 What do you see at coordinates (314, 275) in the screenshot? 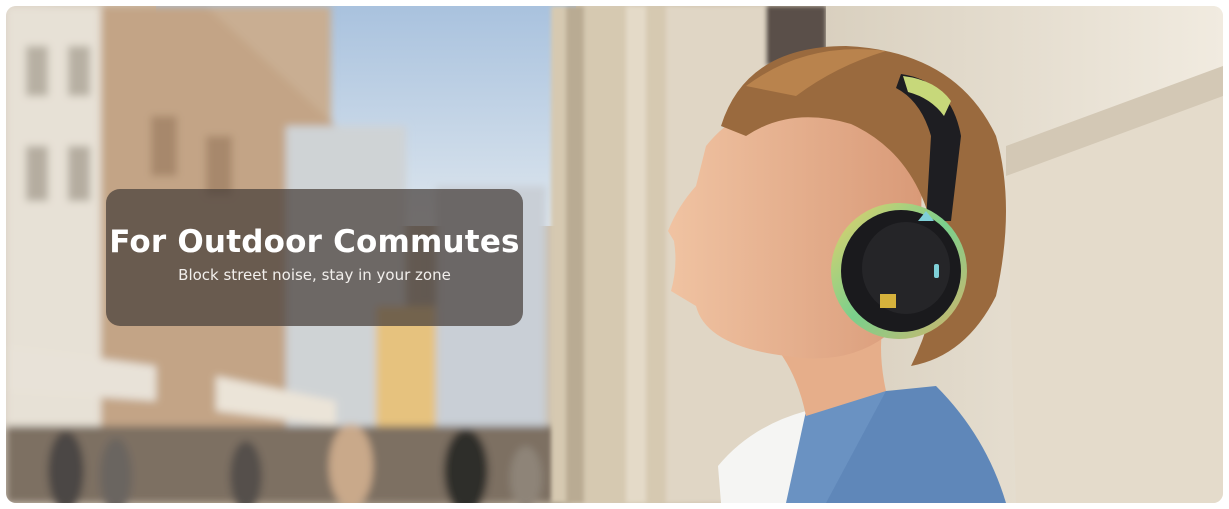
I see `banner-subtitle: Block street noise, stay in your zone` at bounding box center [314, 275].